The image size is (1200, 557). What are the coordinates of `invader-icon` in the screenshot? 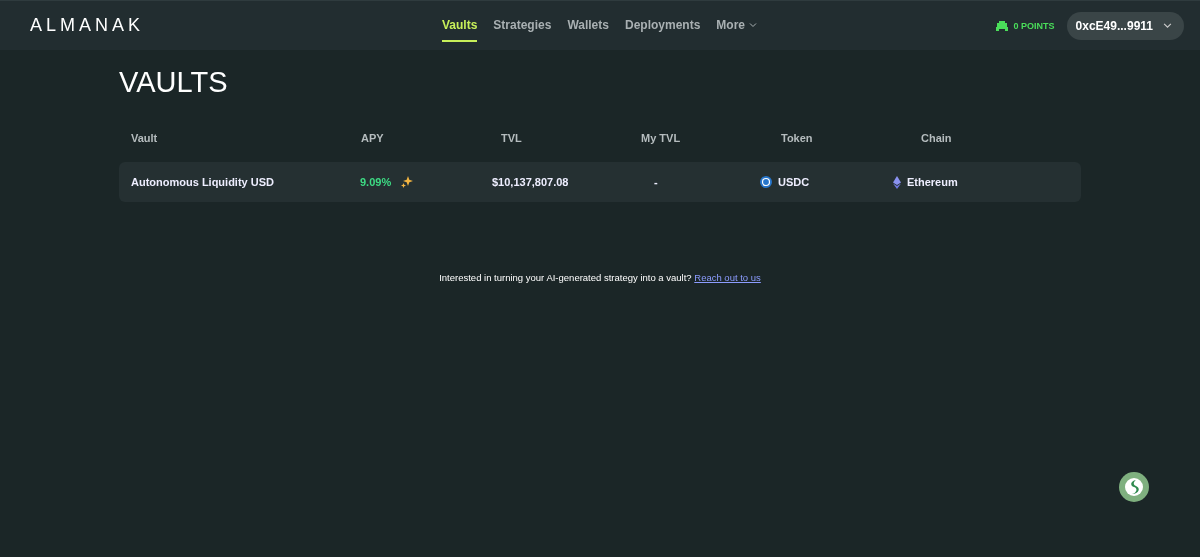 It's located at (1001, 25).